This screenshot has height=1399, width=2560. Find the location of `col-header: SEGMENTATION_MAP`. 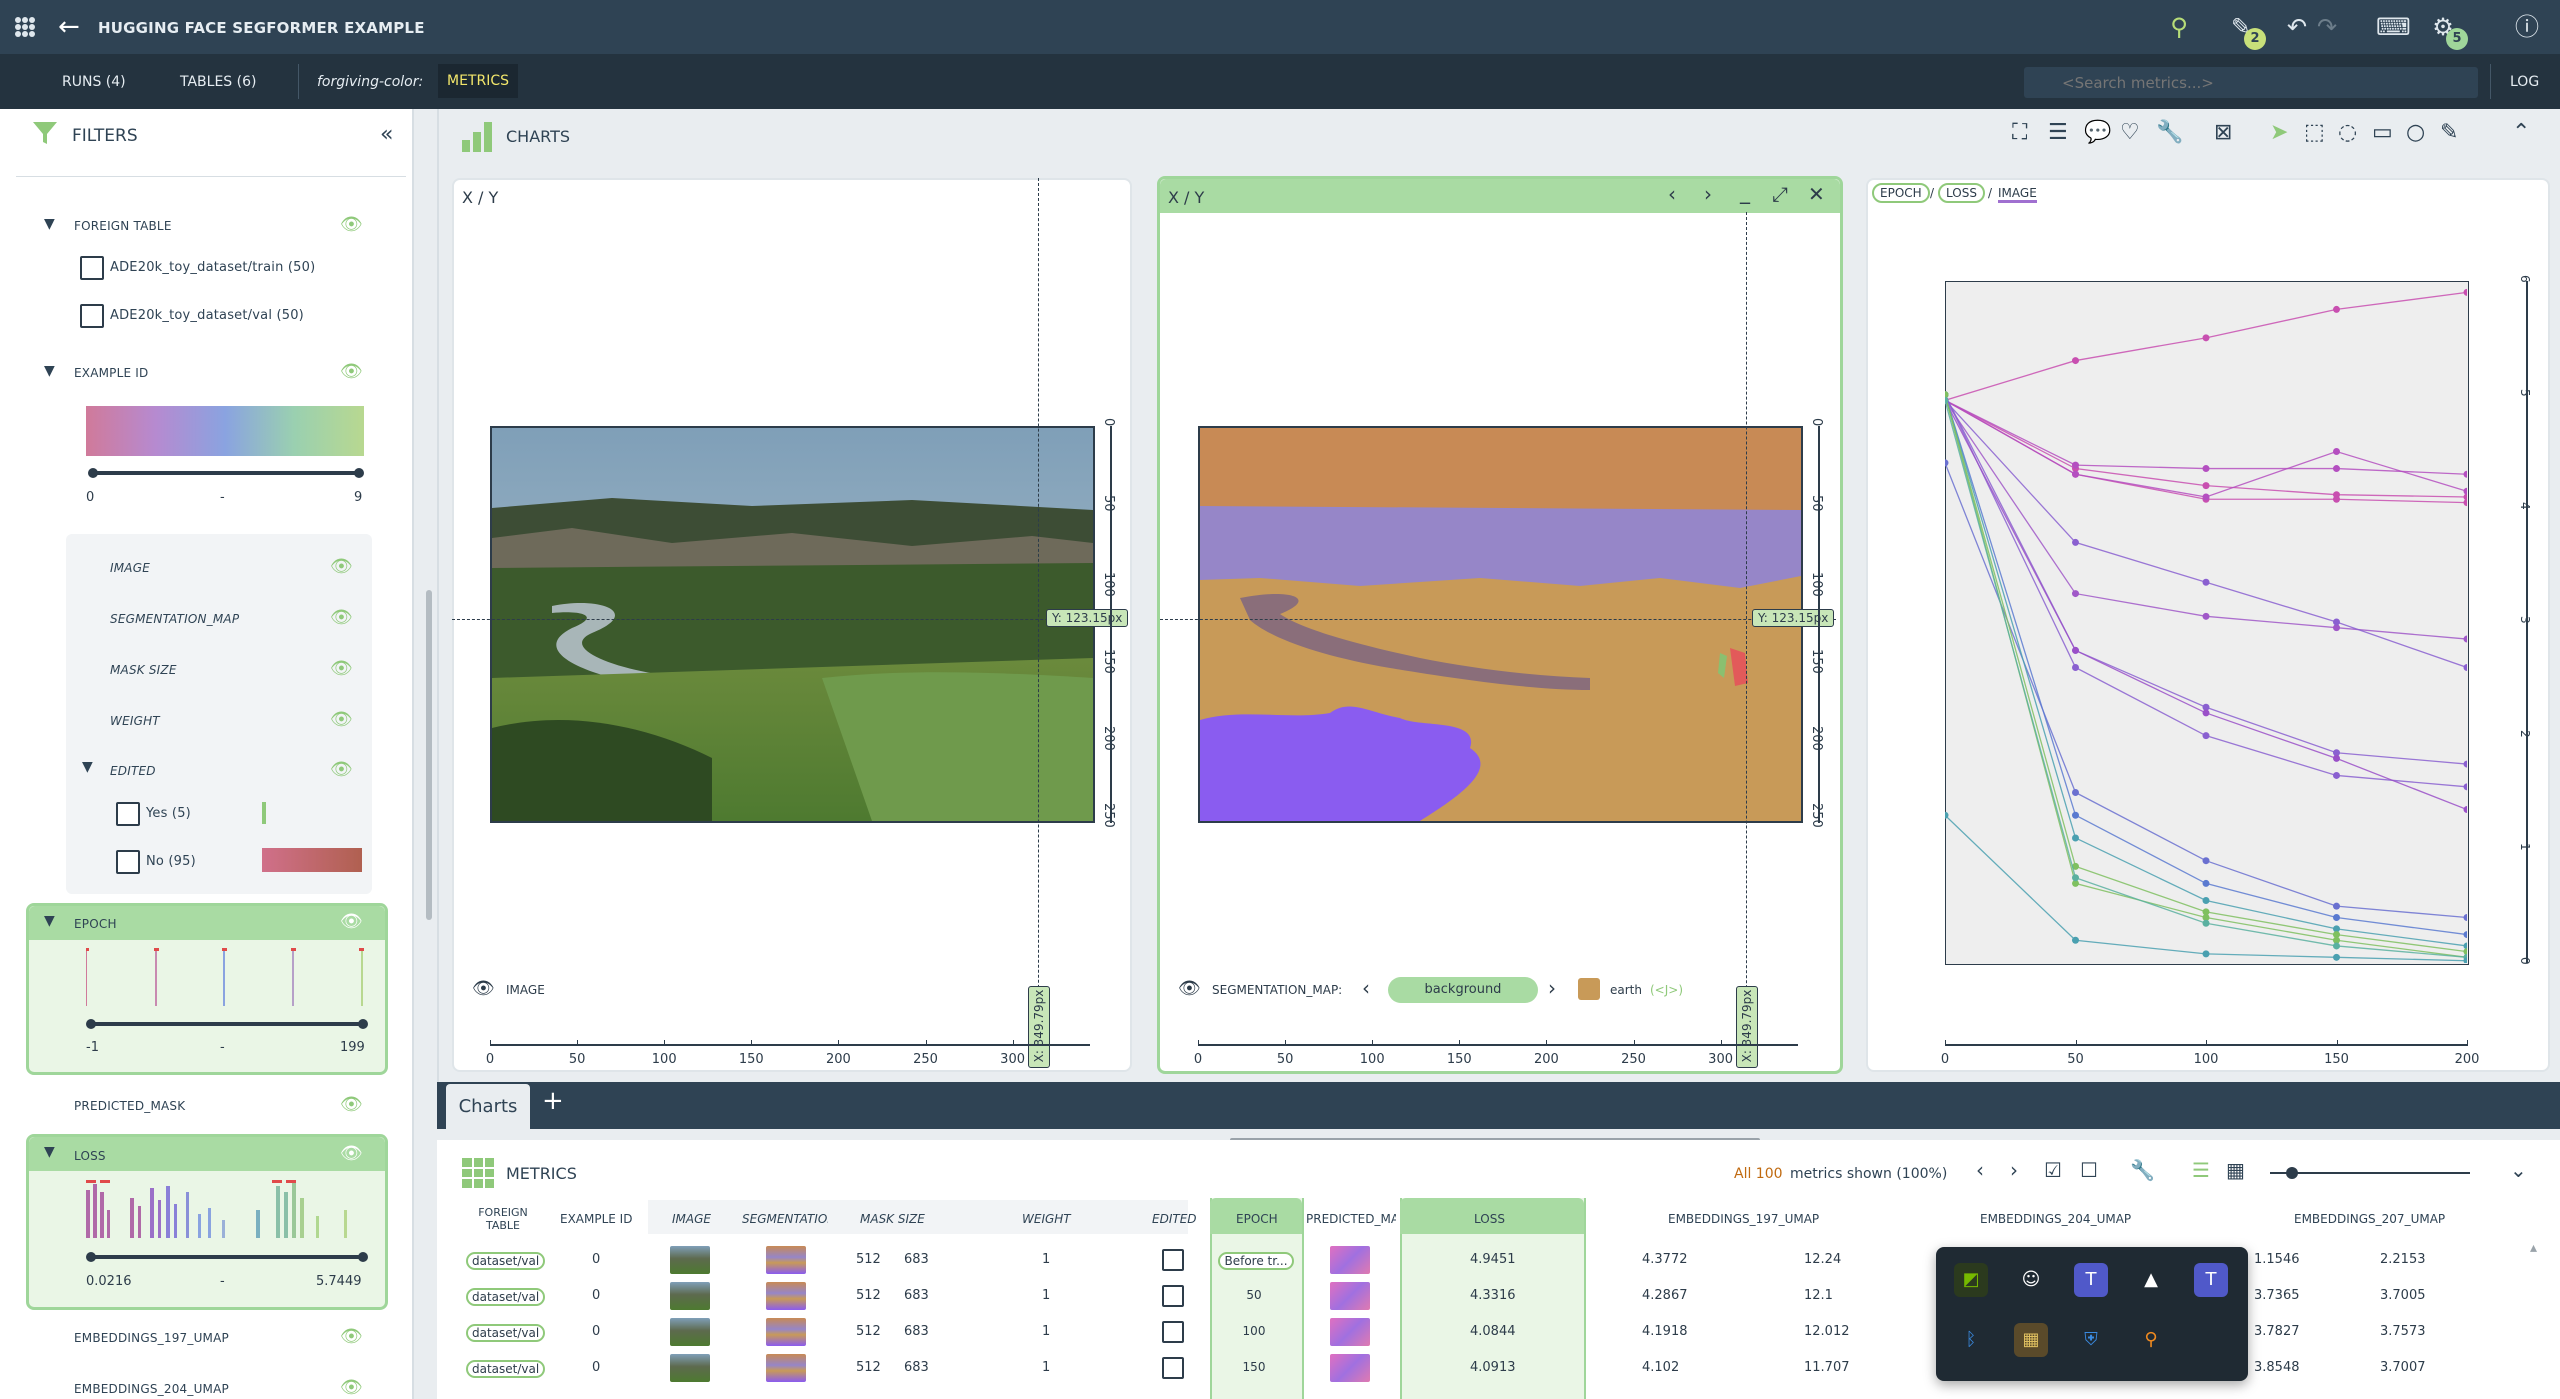

col-header: SEGMENTATION_MAP is located at coordinates (785, 1219).